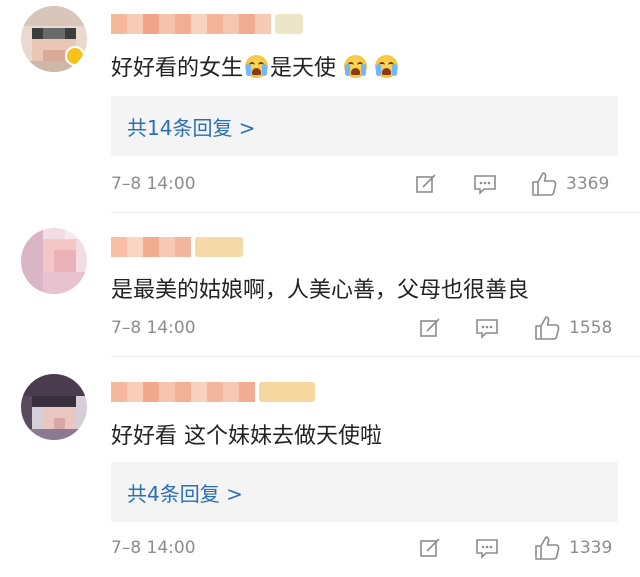 The image size is (640, 577). What do you see at coordinates (364, 126) in the screenshot?
I see `replies-link: 共14条回复 >` at bounding box center [364, 126].